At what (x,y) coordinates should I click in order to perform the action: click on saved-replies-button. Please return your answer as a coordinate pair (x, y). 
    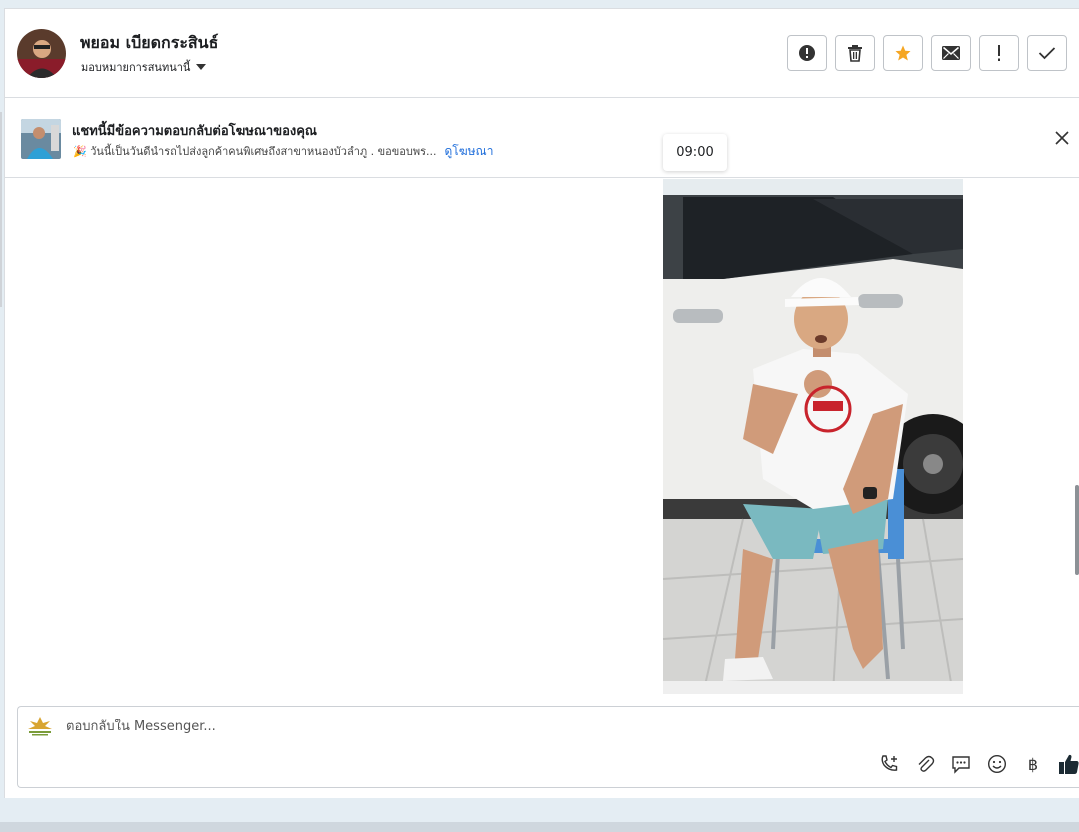
    Looking at the image, I should click on (961, 764).